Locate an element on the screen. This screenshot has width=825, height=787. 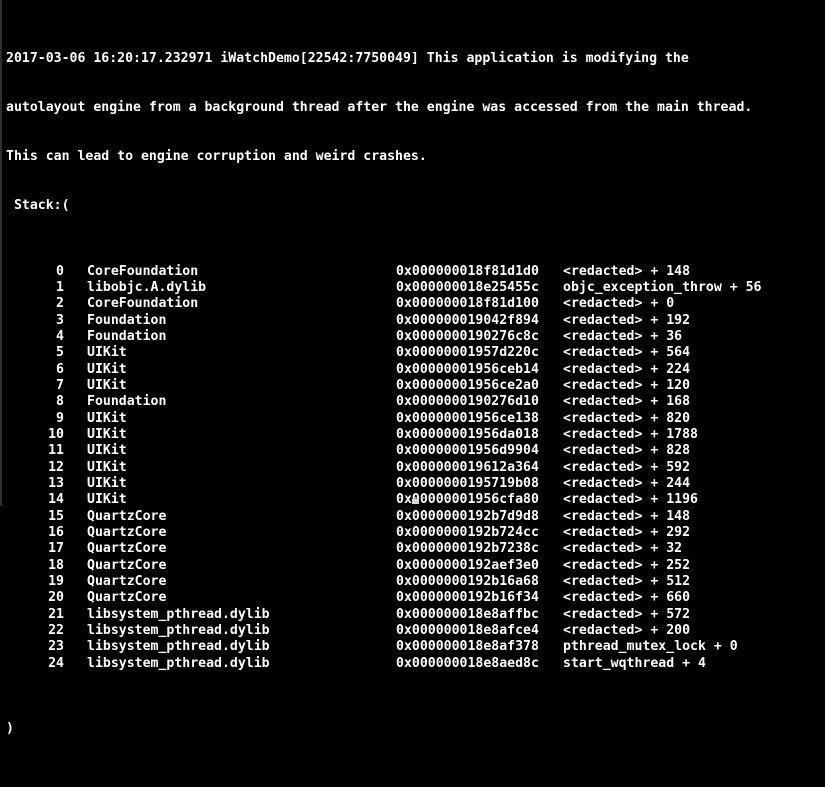
stack-frame-symbol: start_wqthread + 4 is located at coordinates (634, 663).